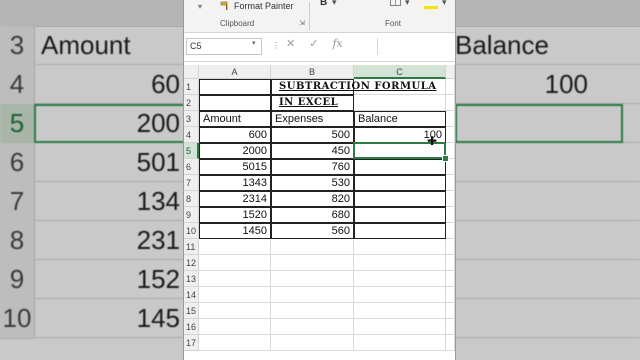  I want to click on bold-button: B, so click(323, 4).